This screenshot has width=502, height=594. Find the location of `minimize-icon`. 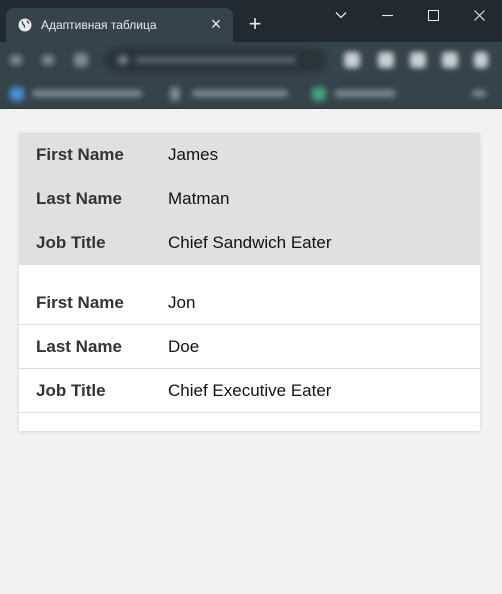

minimize-icon is located at coordinates (387, 15).